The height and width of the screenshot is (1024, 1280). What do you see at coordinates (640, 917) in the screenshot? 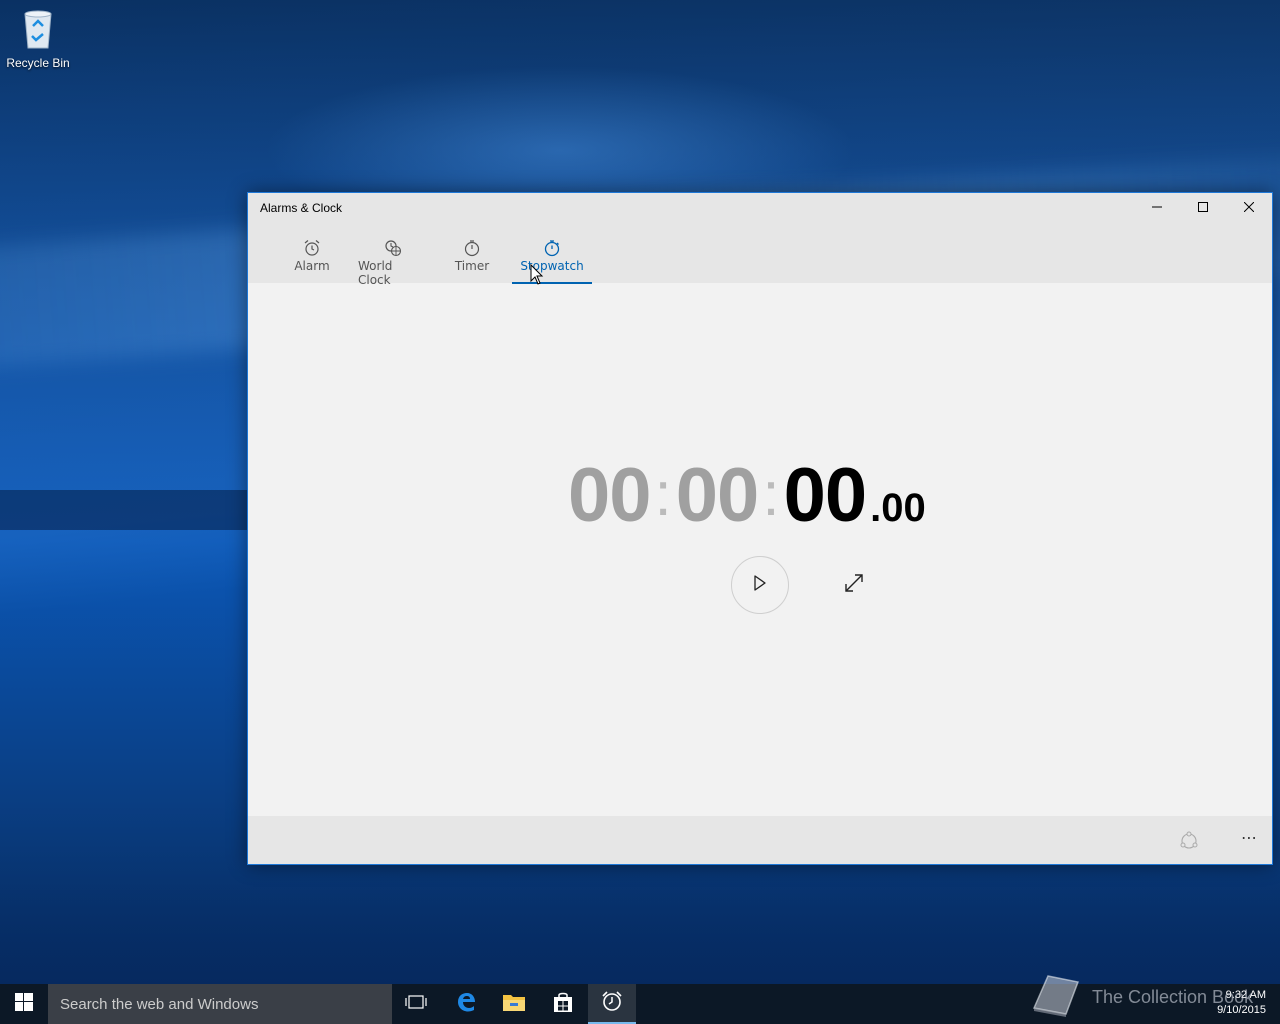
I see `wallpaper-floor` at bounding box center [640, 917].